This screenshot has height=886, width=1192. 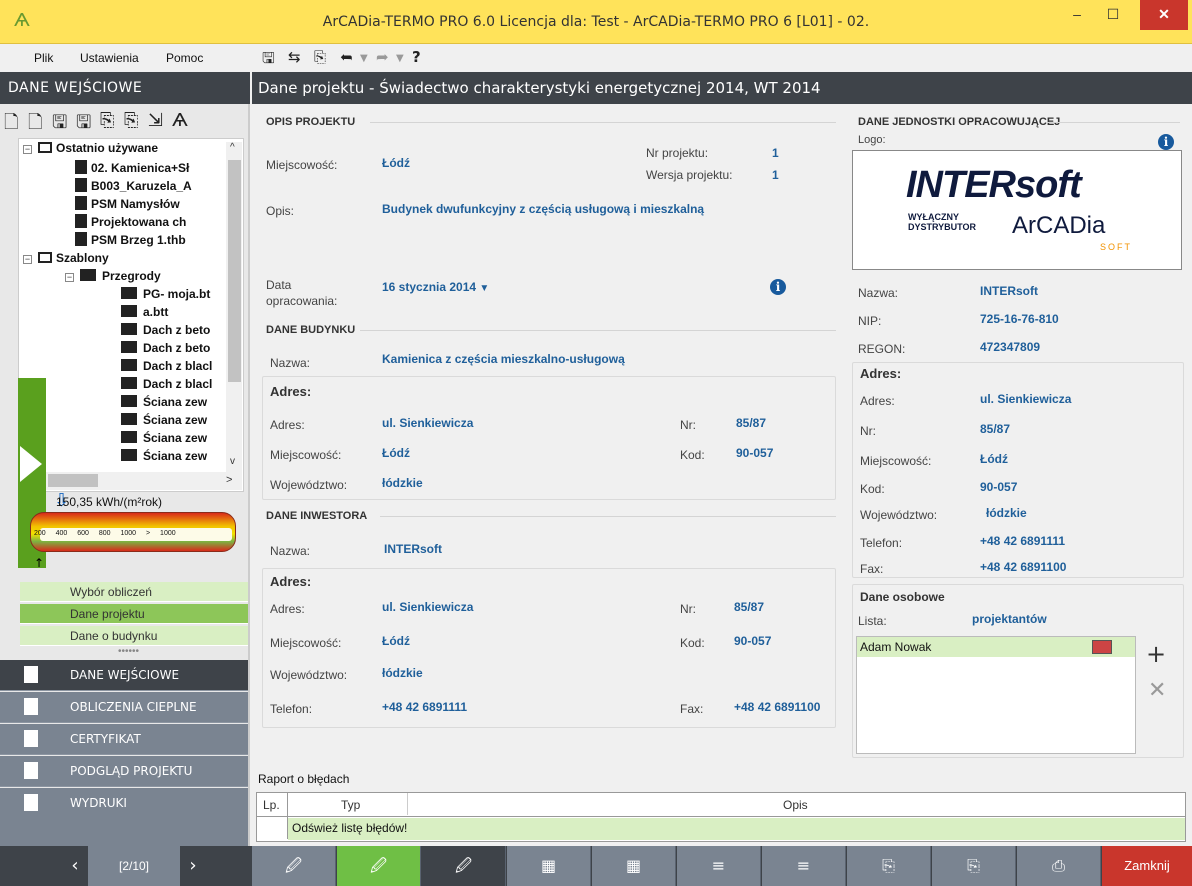 I want to click on tree-item: PG- moja.bt, so click(x=165, y=294).